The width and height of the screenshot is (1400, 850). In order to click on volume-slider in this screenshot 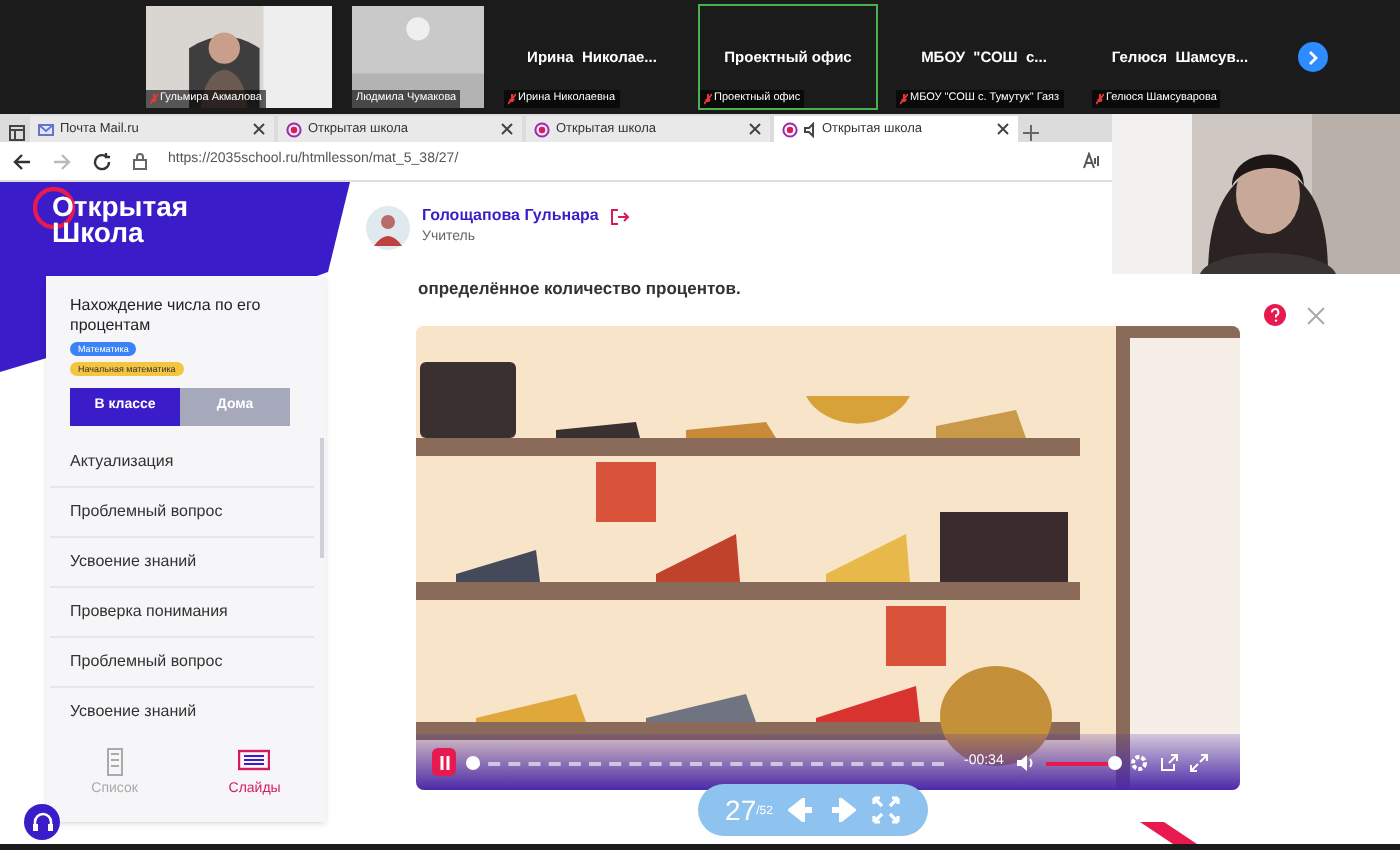, I will do `click(1081, 762)`.